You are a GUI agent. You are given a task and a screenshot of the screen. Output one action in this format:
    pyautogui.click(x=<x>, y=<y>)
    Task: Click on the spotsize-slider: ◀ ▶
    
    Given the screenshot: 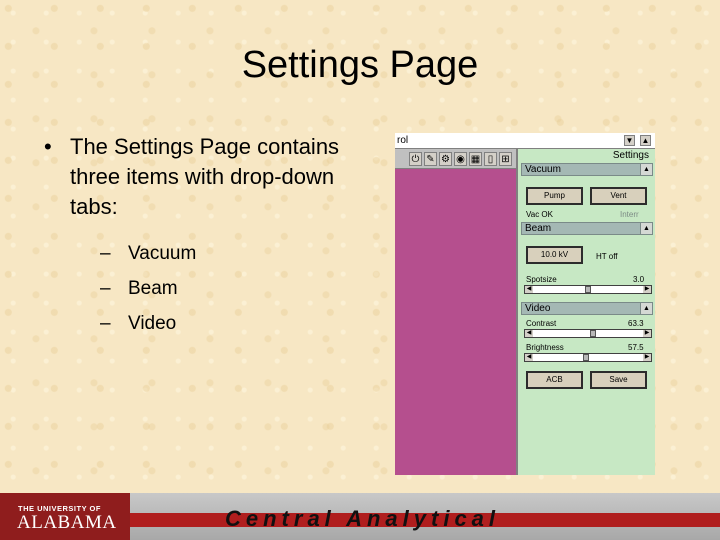 What is the action you would take?
    pyautogui.click(x=588, y=289)
    